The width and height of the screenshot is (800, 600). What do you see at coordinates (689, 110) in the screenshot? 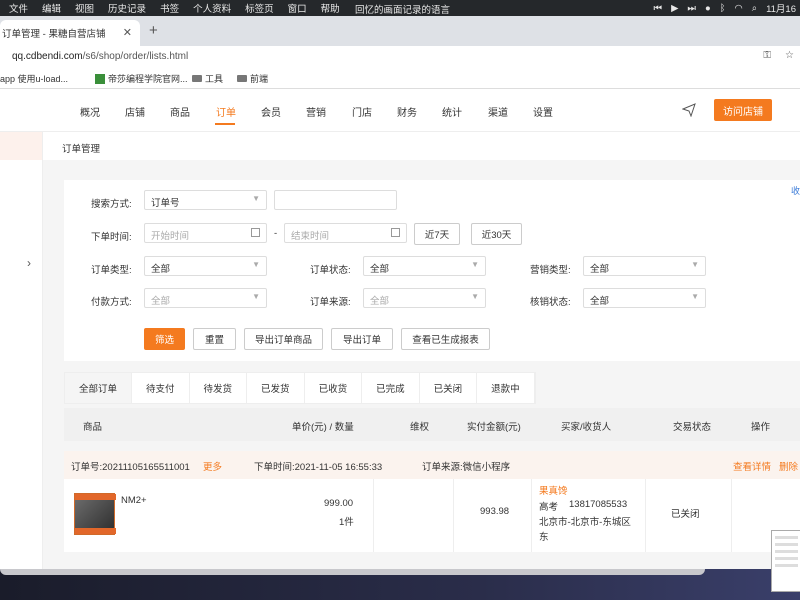
I see `send-icon` at bounding box center [689, 110].